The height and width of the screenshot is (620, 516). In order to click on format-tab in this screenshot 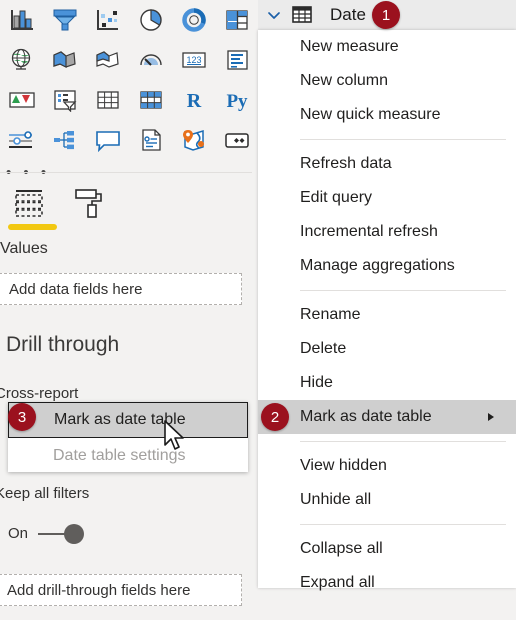, I will do `click(88, 208)`.